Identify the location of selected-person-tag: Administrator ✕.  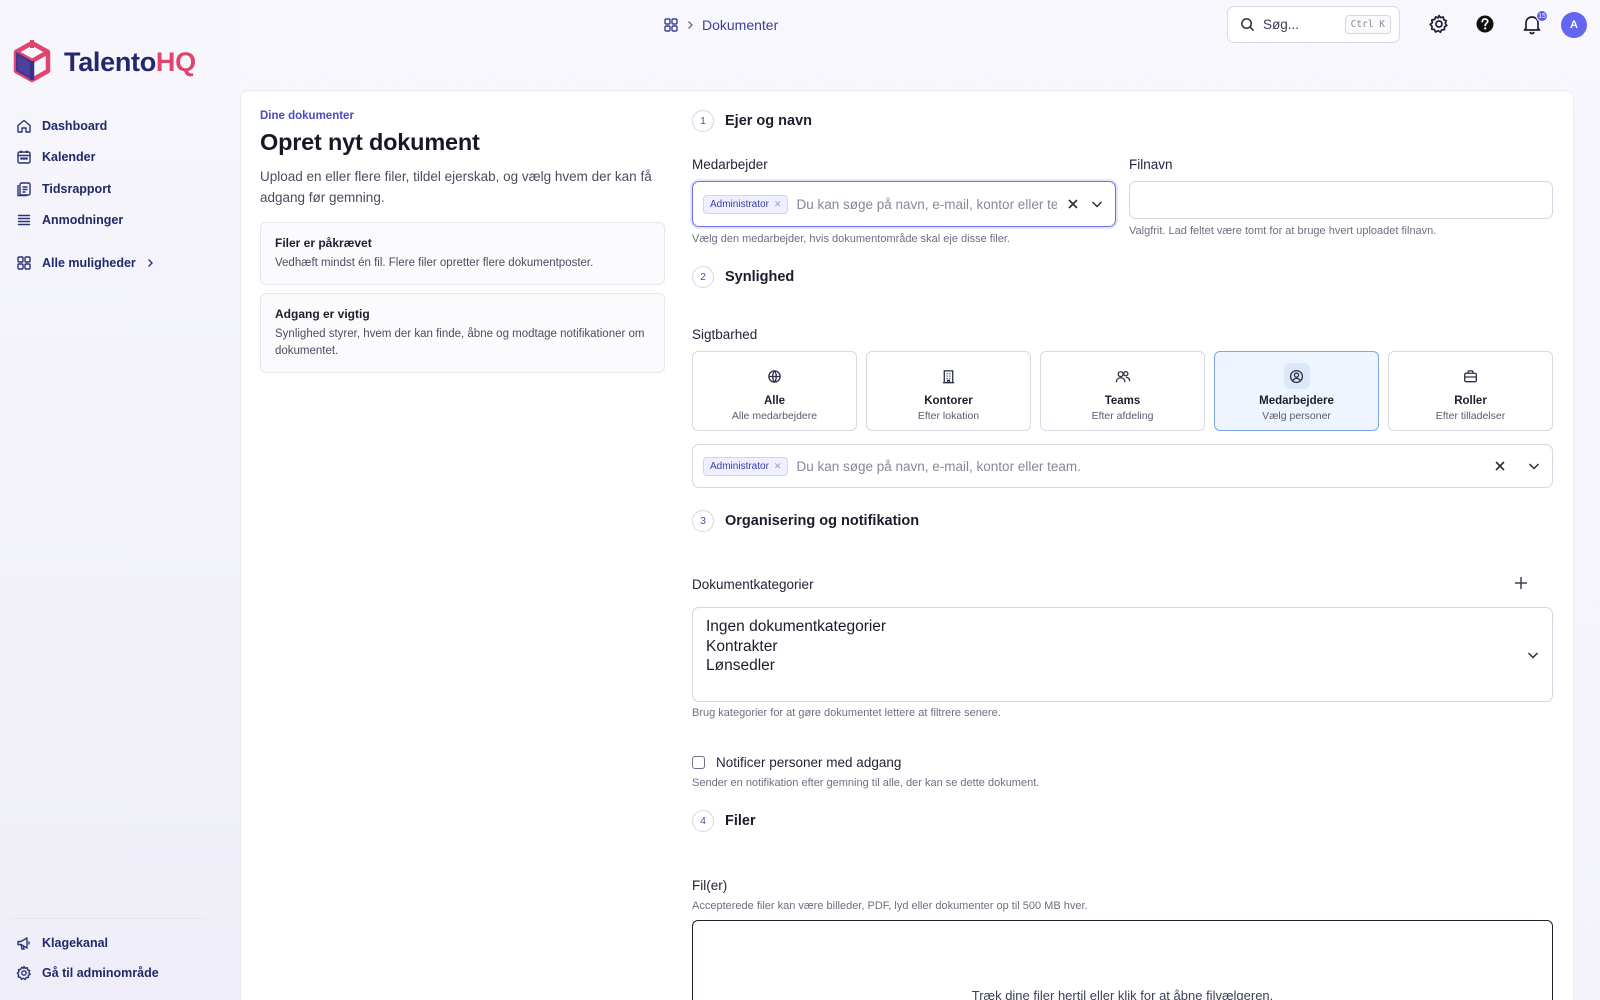
(746, 466).